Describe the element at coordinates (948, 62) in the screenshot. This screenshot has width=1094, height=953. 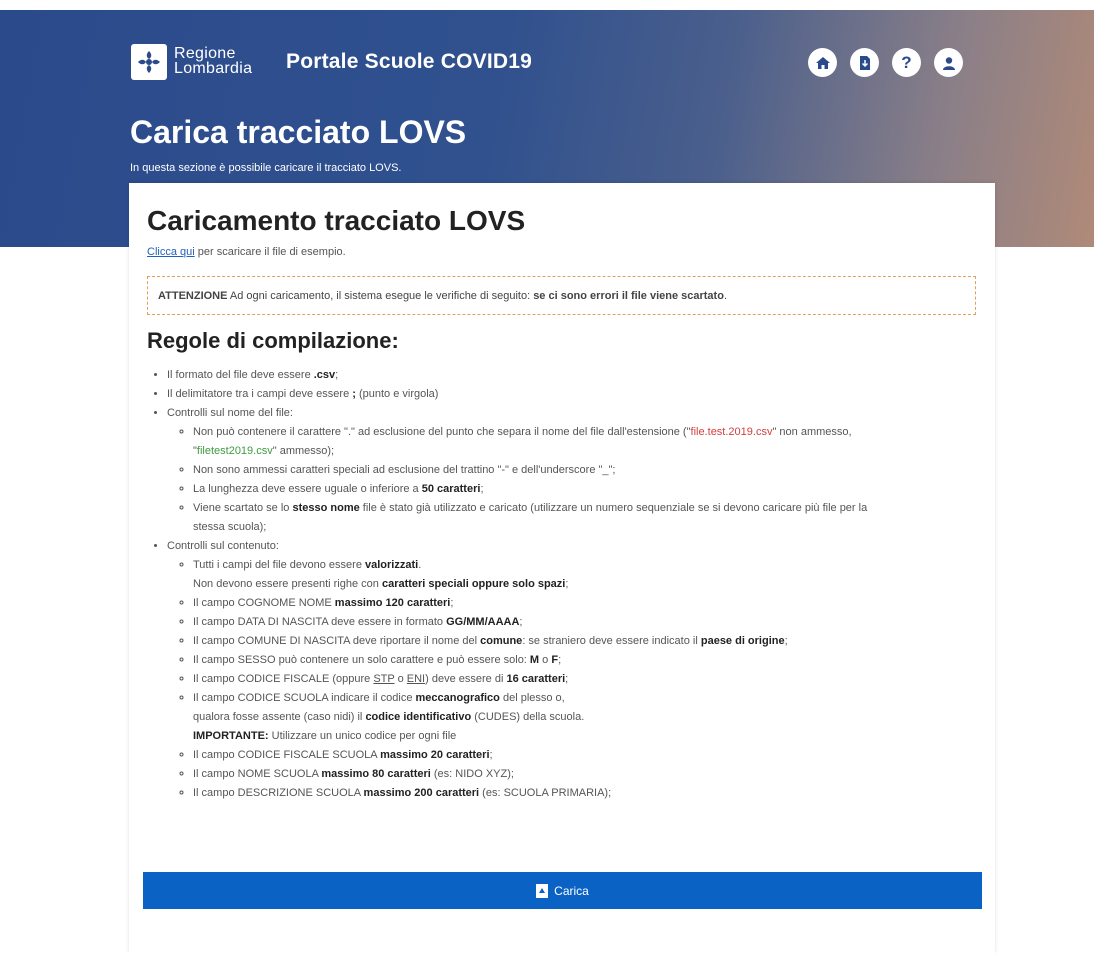
I see `user-icon` at that location.